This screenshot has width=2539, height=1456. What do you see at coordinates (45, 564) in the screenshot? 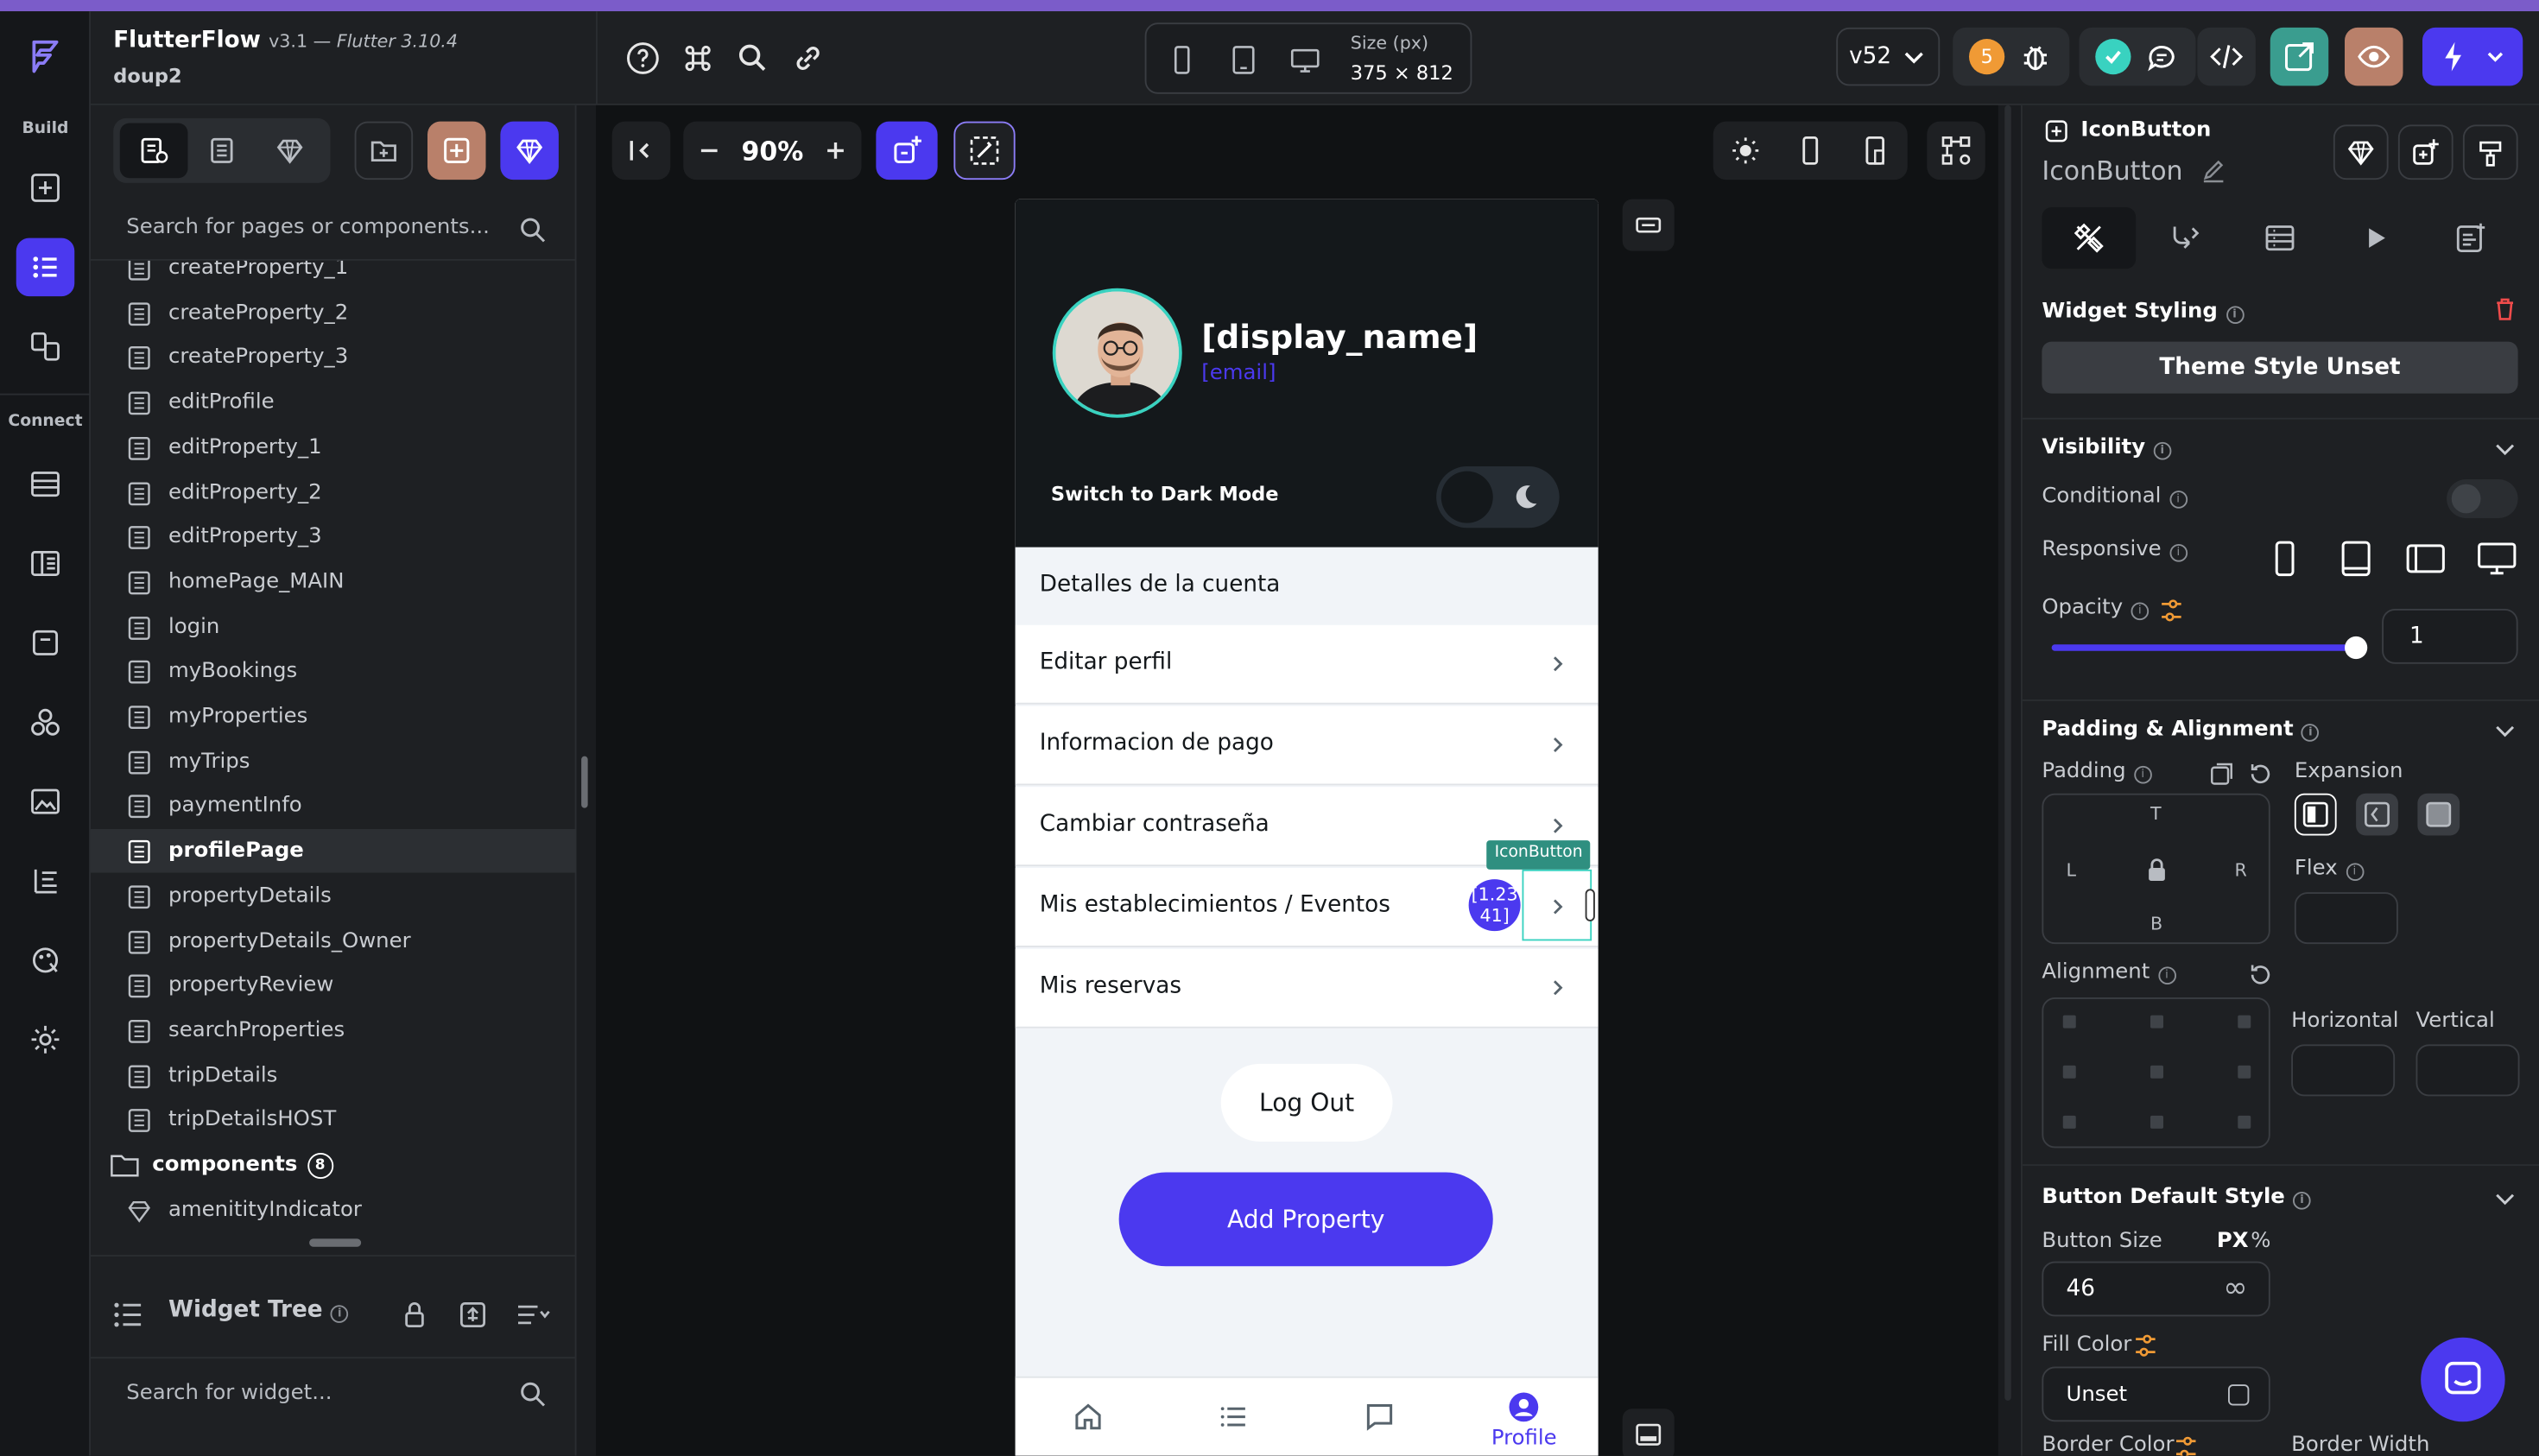
I see `app-state-rail-icon` at bounding box center [45, 564].